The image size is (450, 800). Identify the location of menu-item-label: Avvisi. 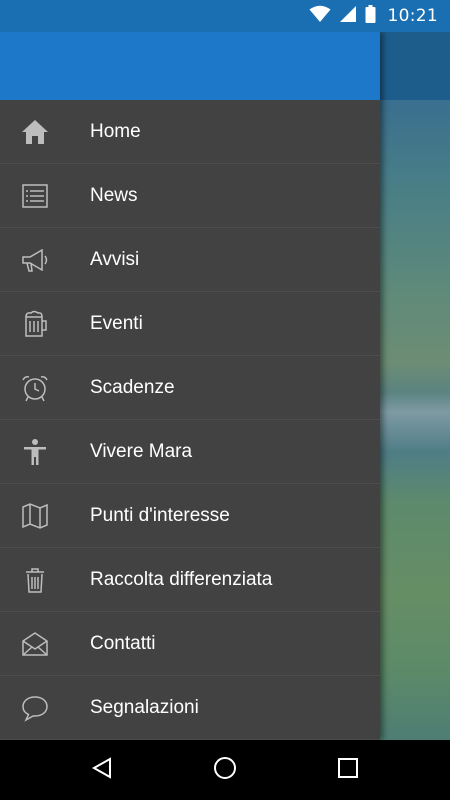
(115, 259).